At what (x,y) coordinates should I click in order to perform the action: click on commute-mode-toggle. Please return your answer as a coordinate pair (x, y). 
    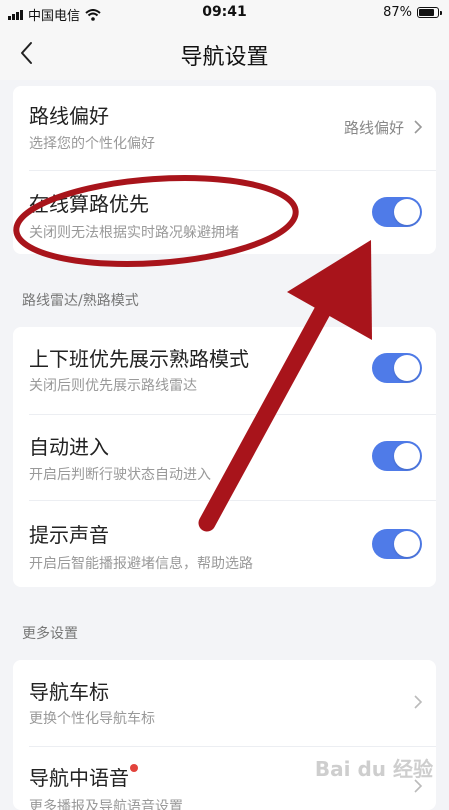
    Looking at the image, I should click on (397, 368).